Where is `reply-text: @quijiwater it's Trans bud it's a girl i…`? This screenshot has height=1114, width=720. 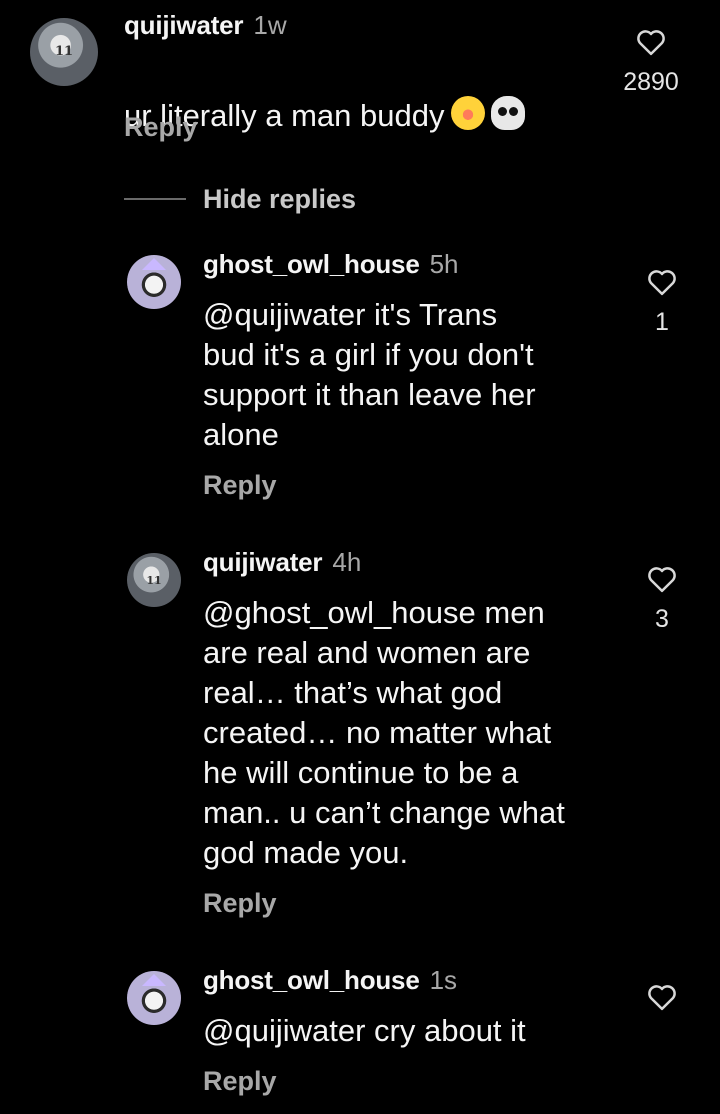
reply-text: @quijiwater it's Trans bud it's a girl i… is located at coordinates (369, 374).